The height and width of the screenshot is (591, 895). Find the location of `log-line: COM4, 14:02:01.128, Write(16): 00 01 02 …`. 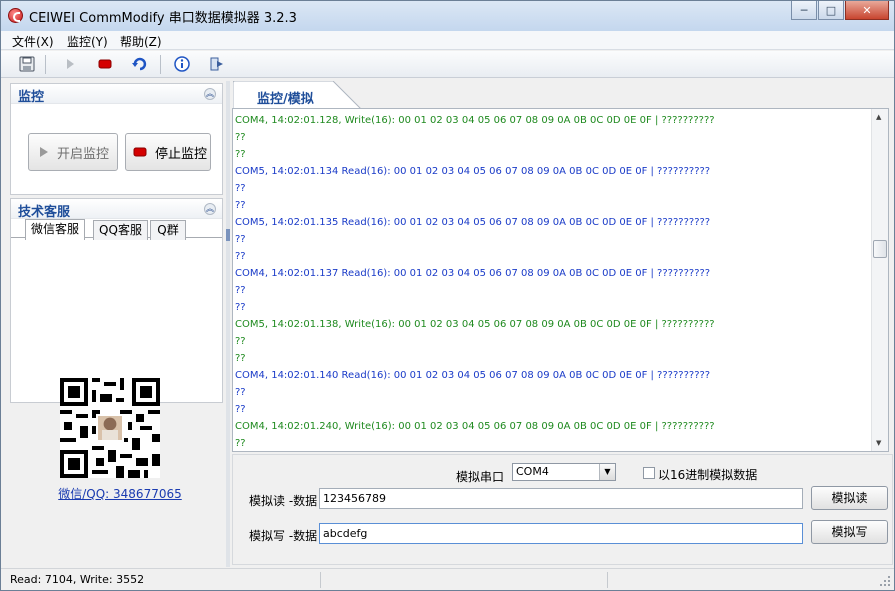

log-line: COM4, 14:02:01.128, Write(16): 00 01 02 … is located at coordinates (475, 120).